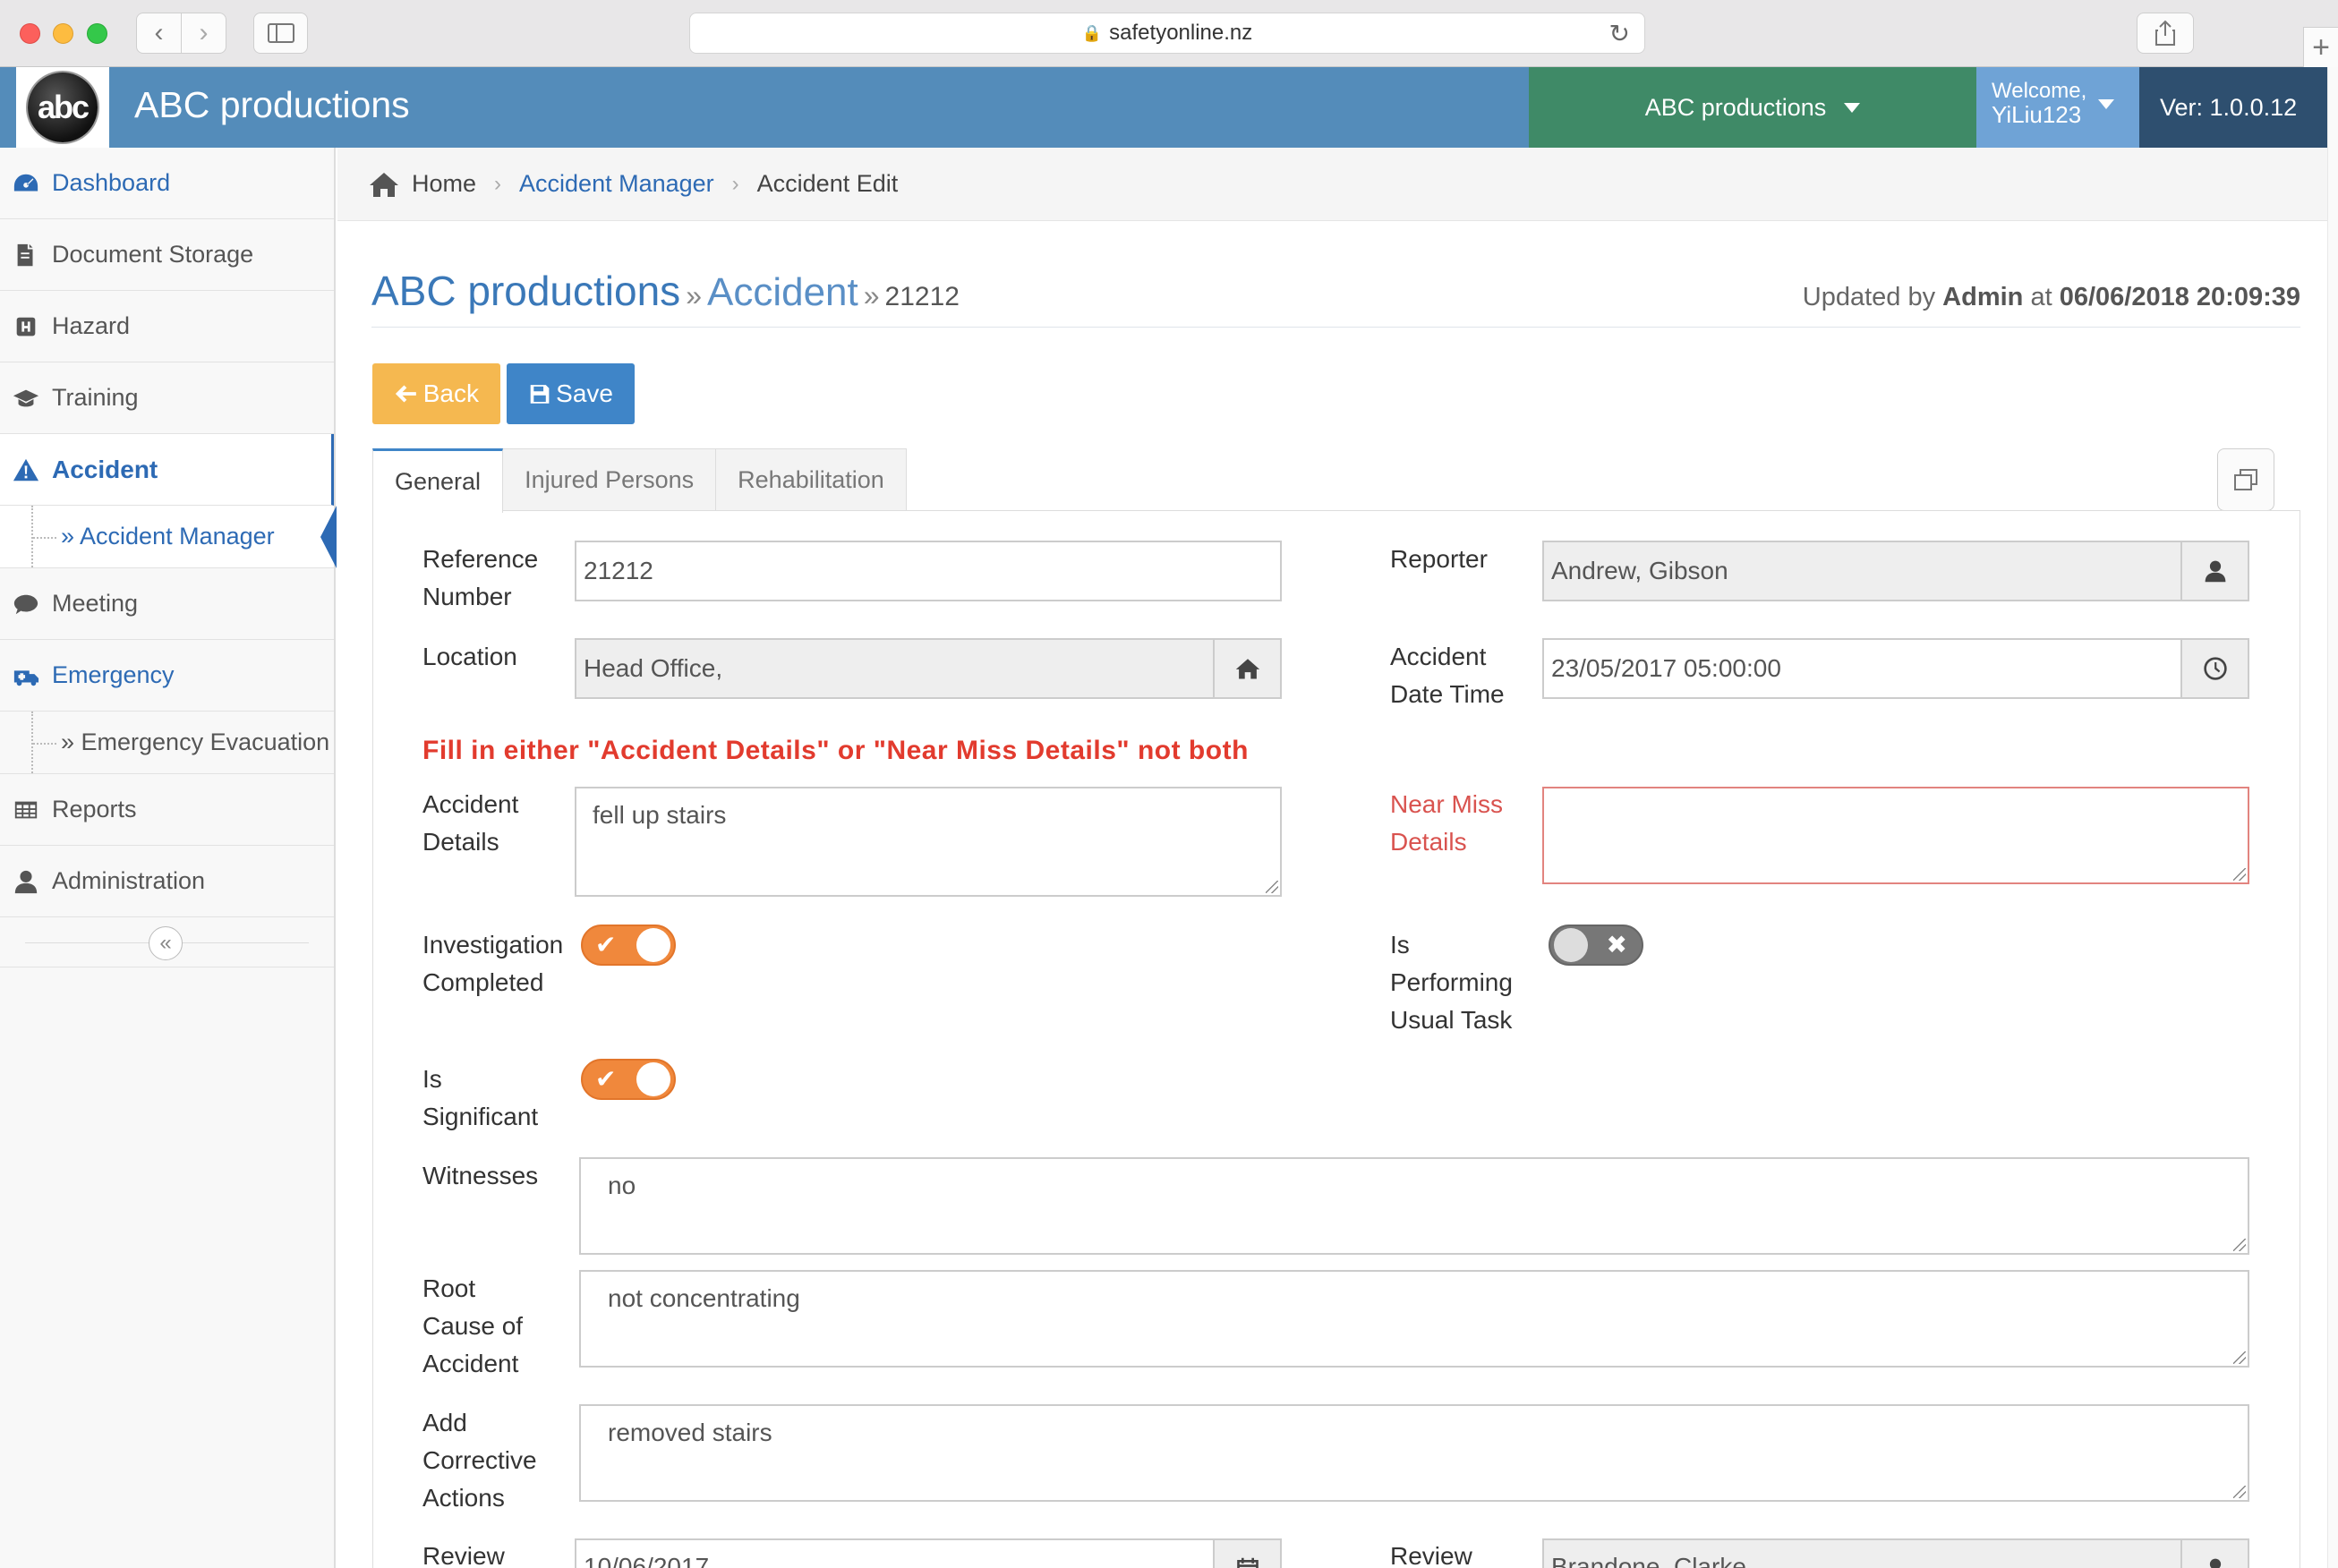  I want to click on sidebar-item-accident-manager: » Accident Manager, so click(168, 537).